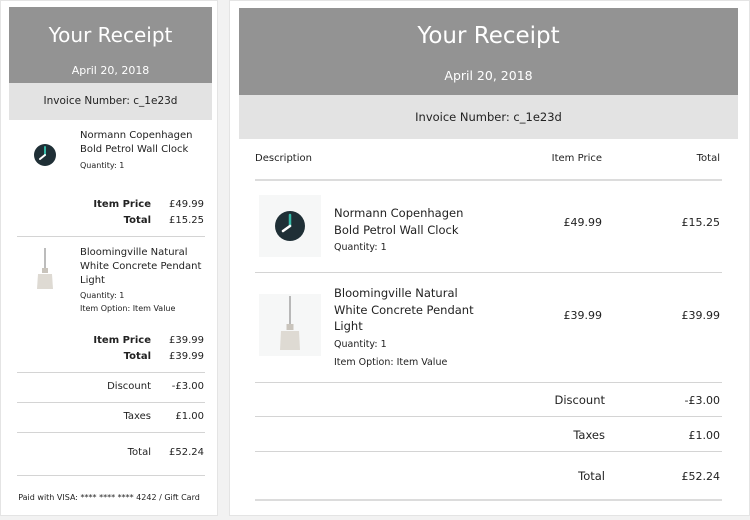 This screenshot has height=520, width=750. I want to click on column-total: Total, so click(708, 158).